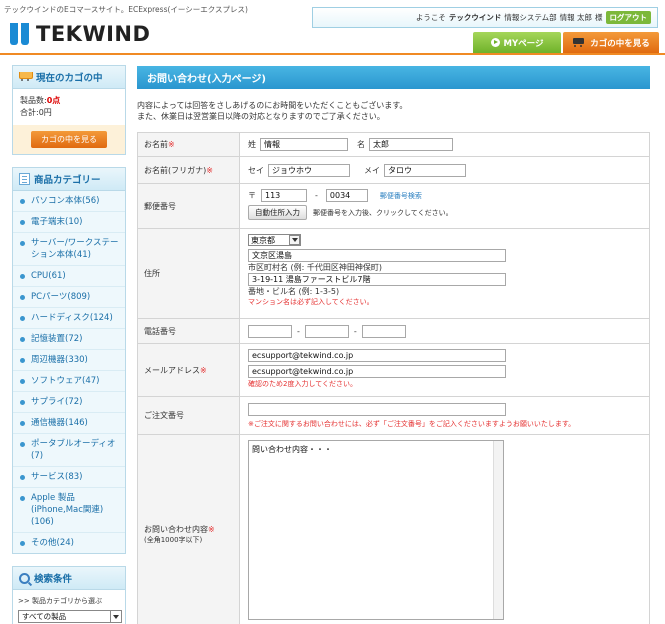 The width and height of the screenshot is (665, 624). What do you see at coordinates (24, 578) in the screenshot?
I see `search-icon` at bounding box center [24, 578].